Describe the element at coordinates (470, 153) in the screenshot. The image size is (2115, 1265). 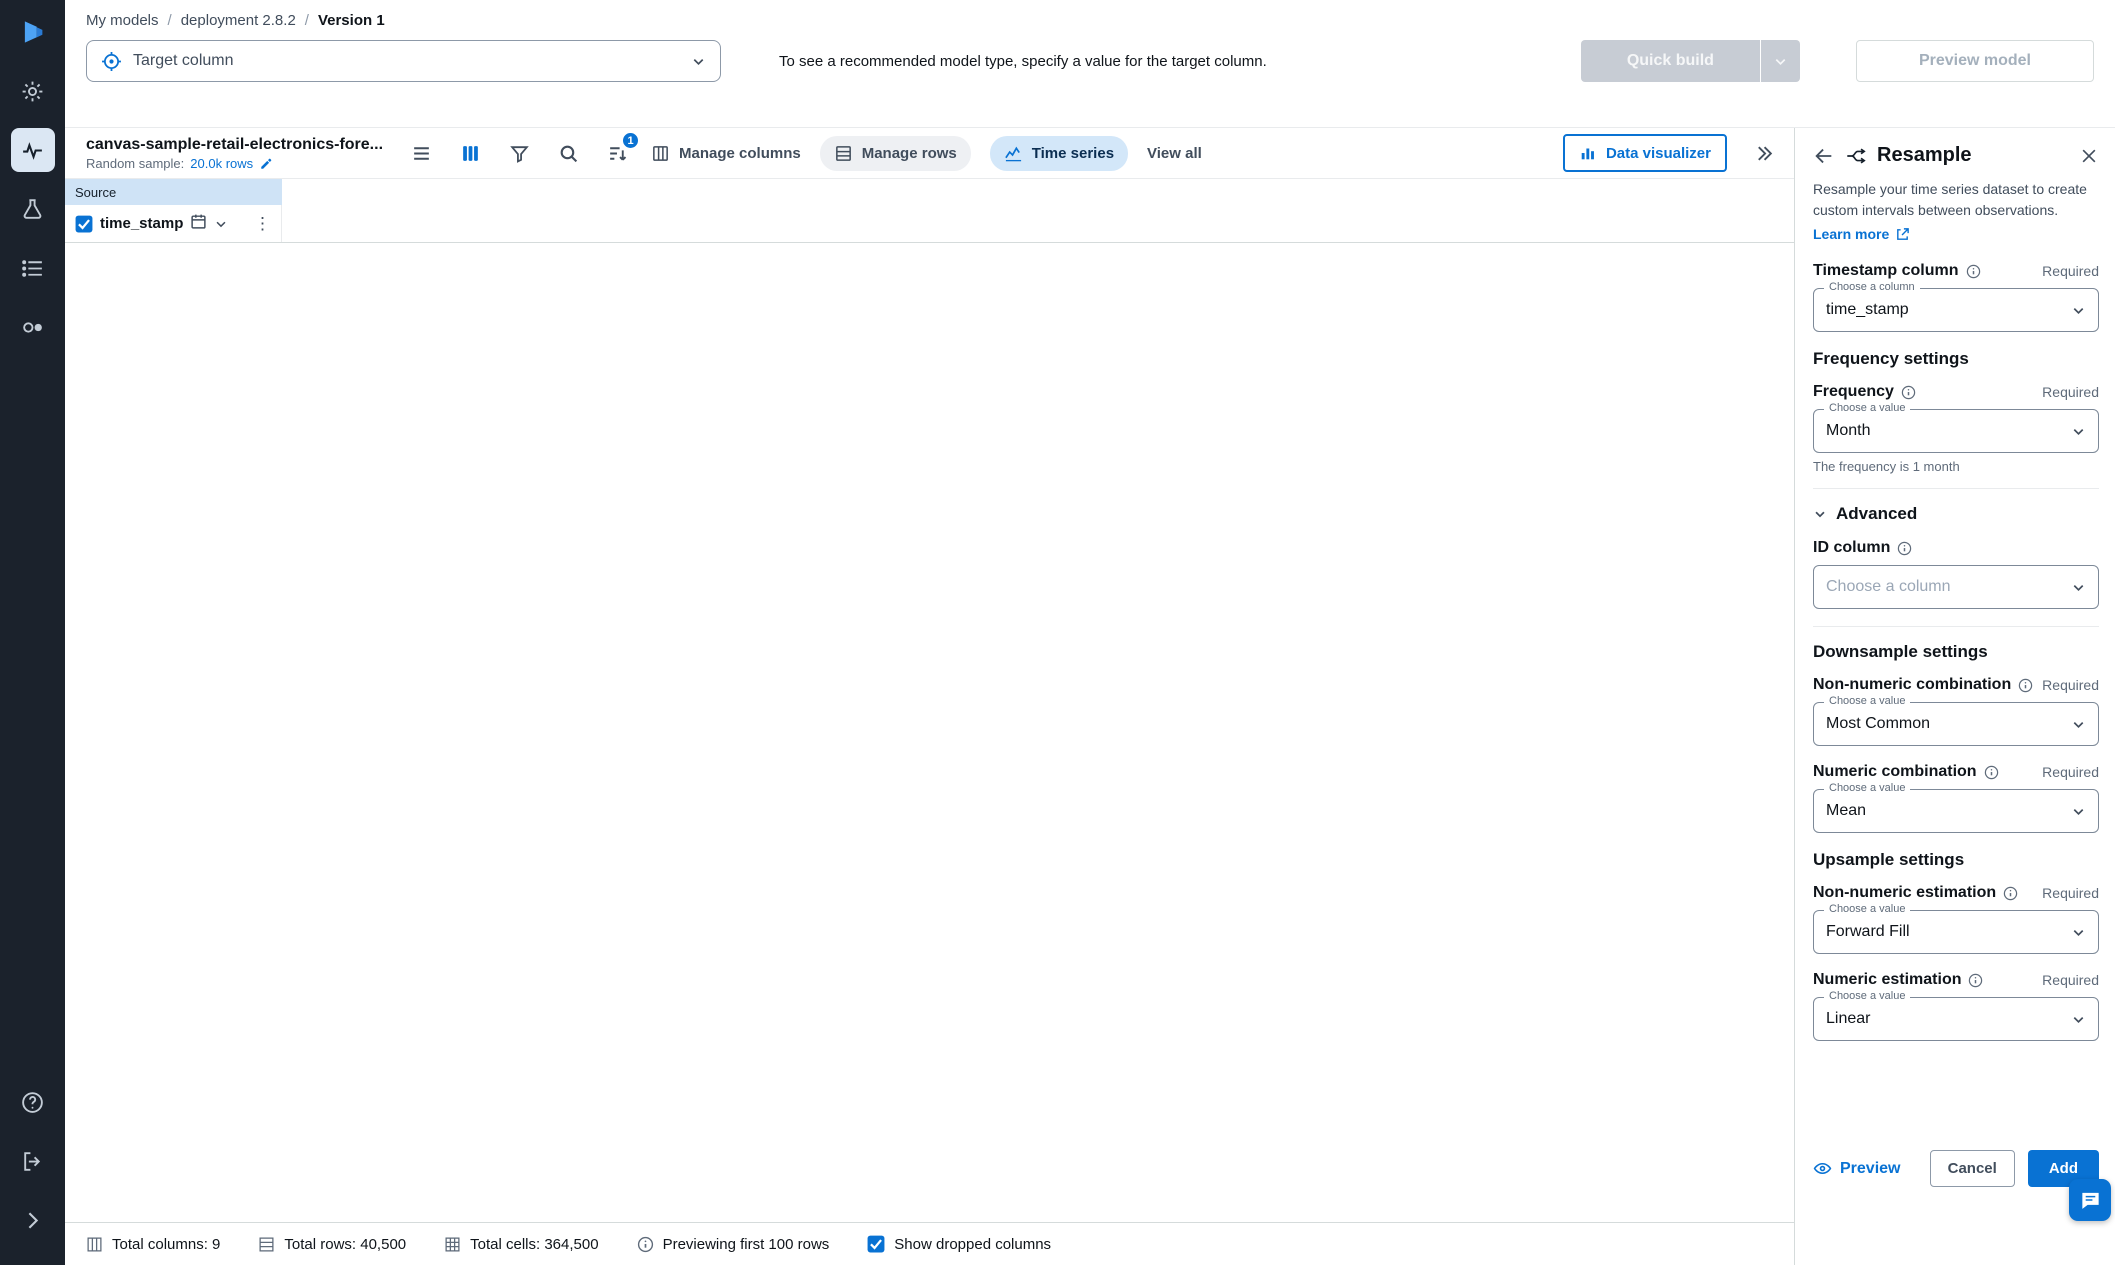
I see `column-view-icon` at that location.